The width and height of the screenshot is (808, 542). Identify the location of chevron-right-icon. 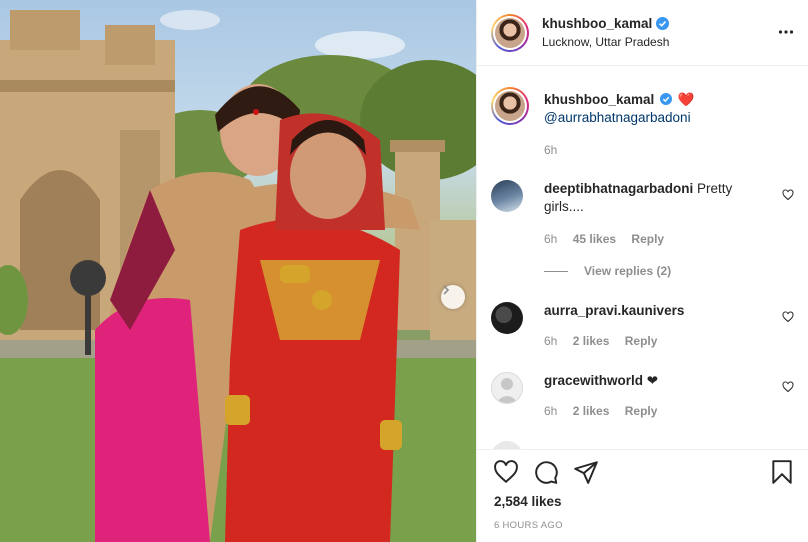
(446, 290).